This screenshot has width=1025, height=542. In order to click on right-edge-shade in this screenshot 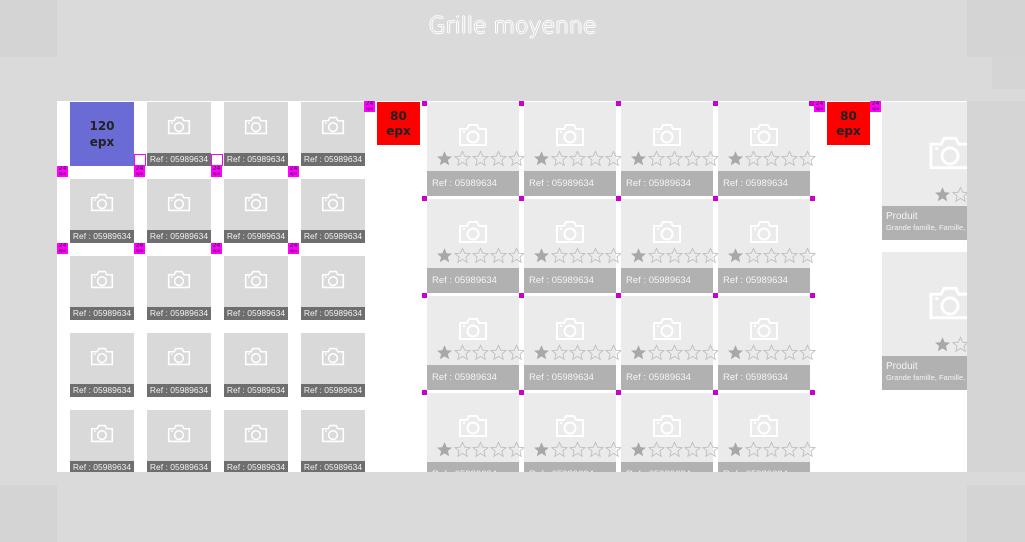, I will do `click(996, 286)`.